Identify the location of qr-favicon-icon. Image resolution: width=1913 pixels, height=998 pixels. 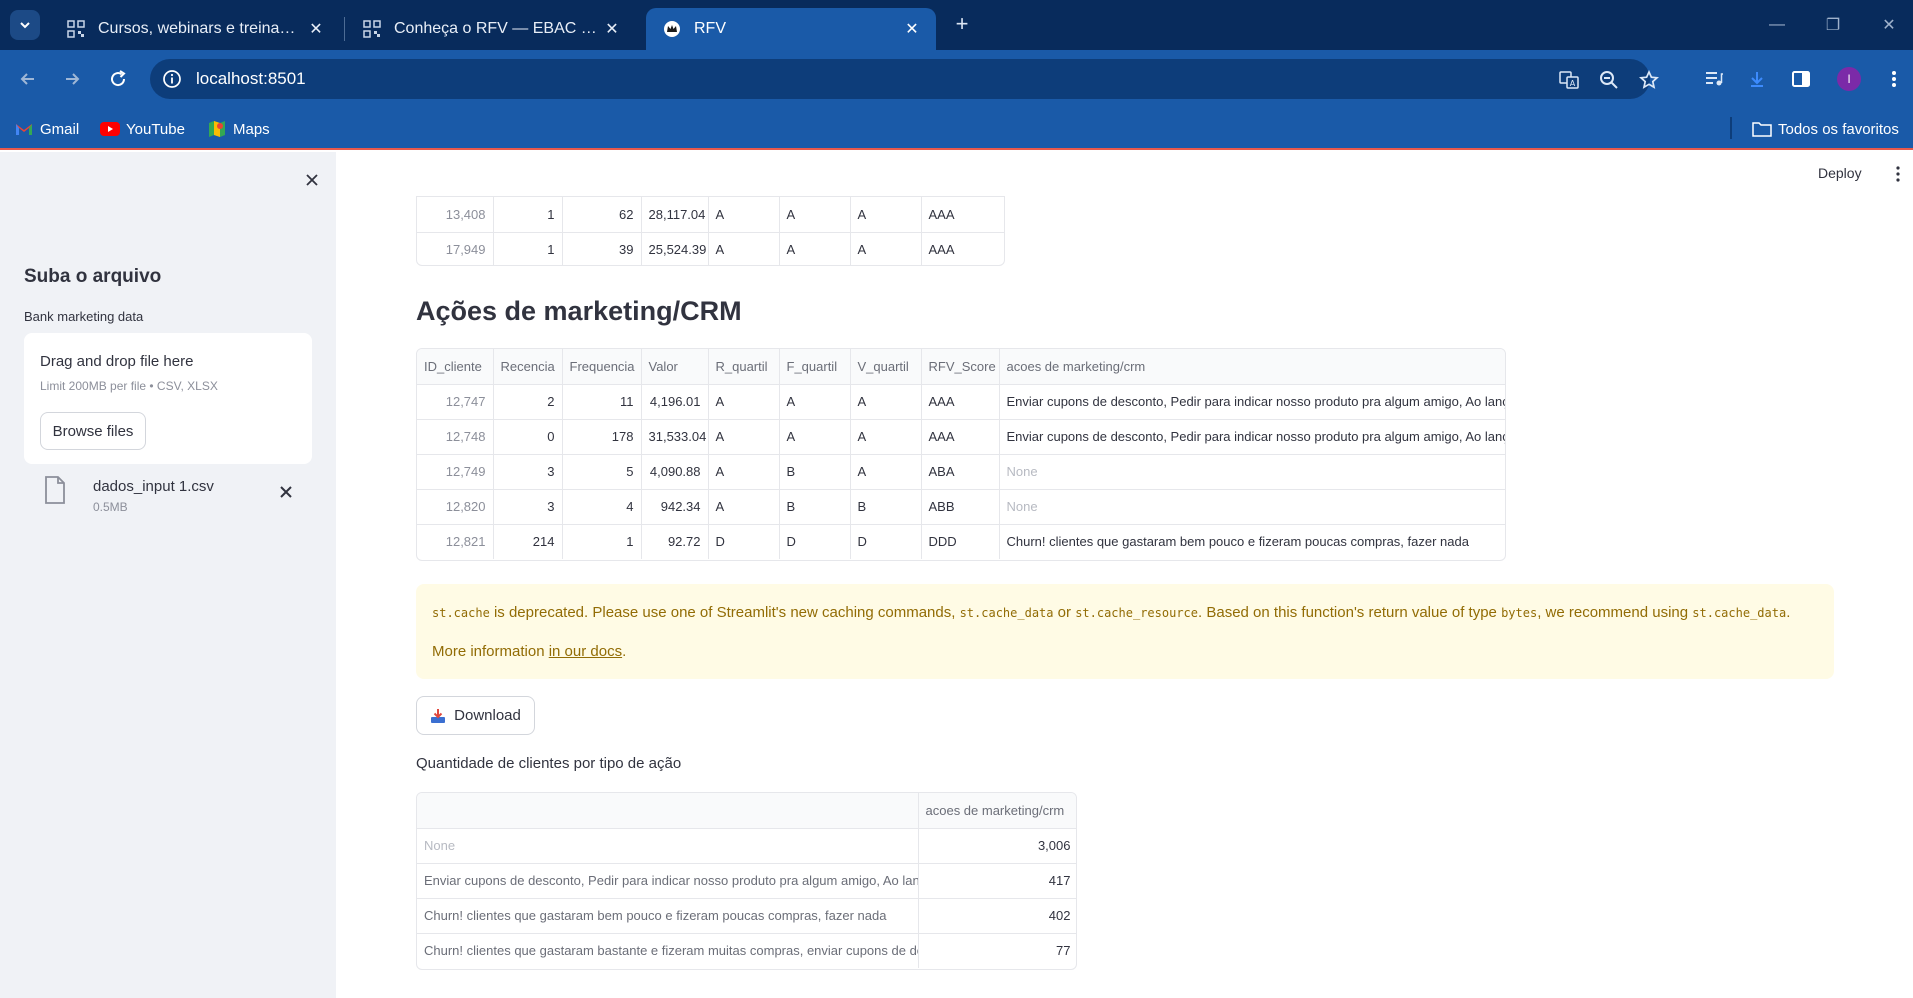
(76, 29).